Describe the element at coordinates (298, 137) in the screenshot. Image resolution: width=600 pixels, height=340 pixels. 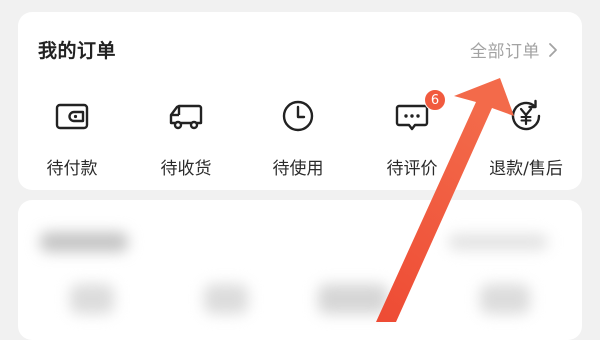
I see `order-item-pending-use: 待使用` at that location.